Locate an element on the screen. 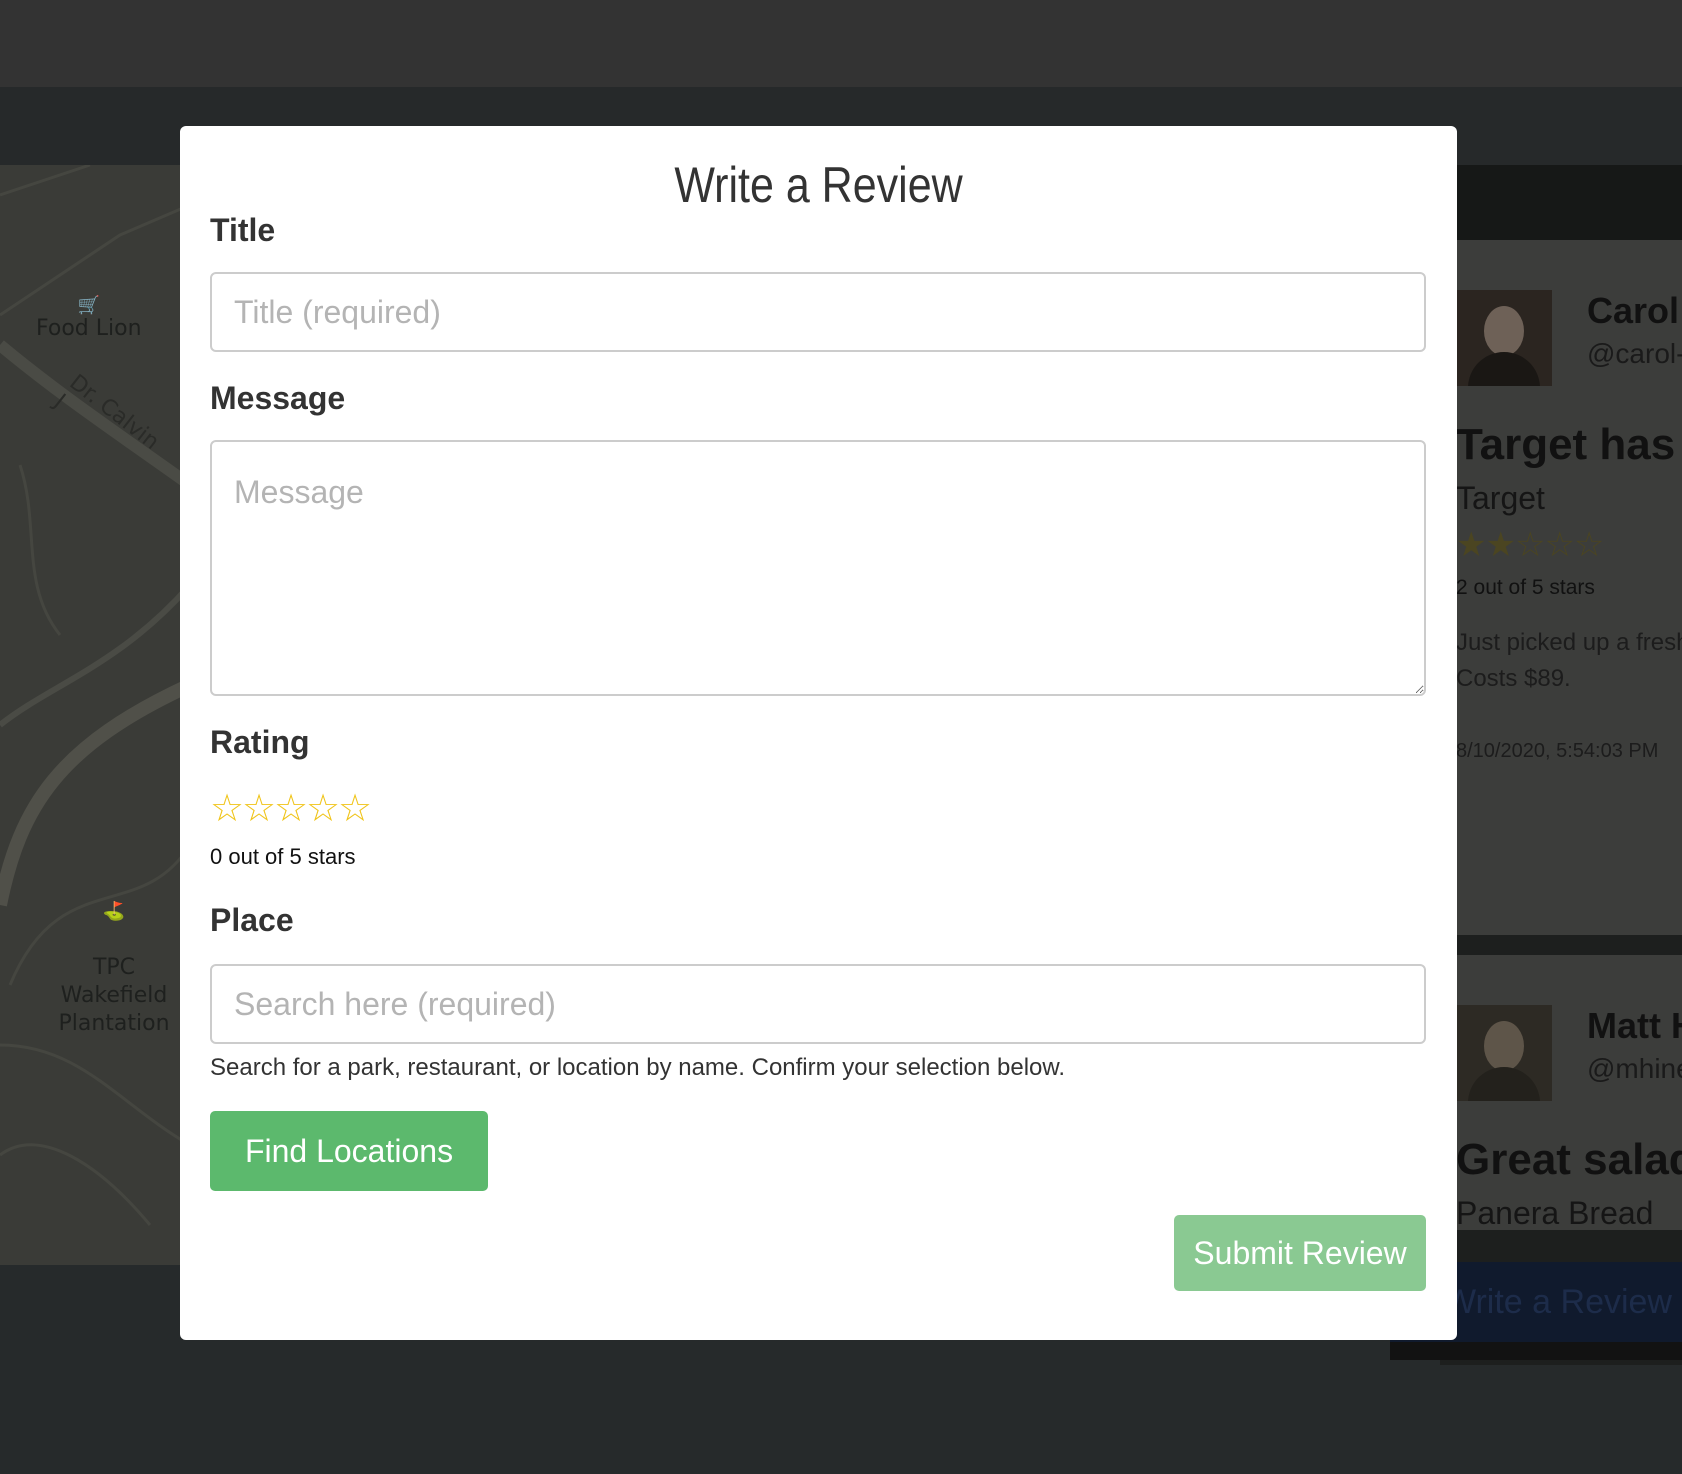  review-place: Panera Bread is located at coordinates (1555, 1212).